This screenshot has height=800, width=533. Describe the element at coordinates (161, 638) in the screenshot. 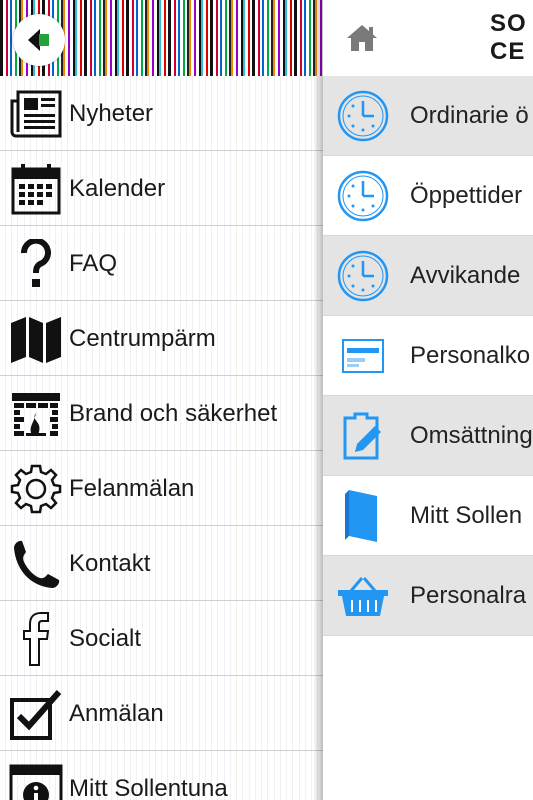

I see `menu-item-socialt: Socialt` at that location.